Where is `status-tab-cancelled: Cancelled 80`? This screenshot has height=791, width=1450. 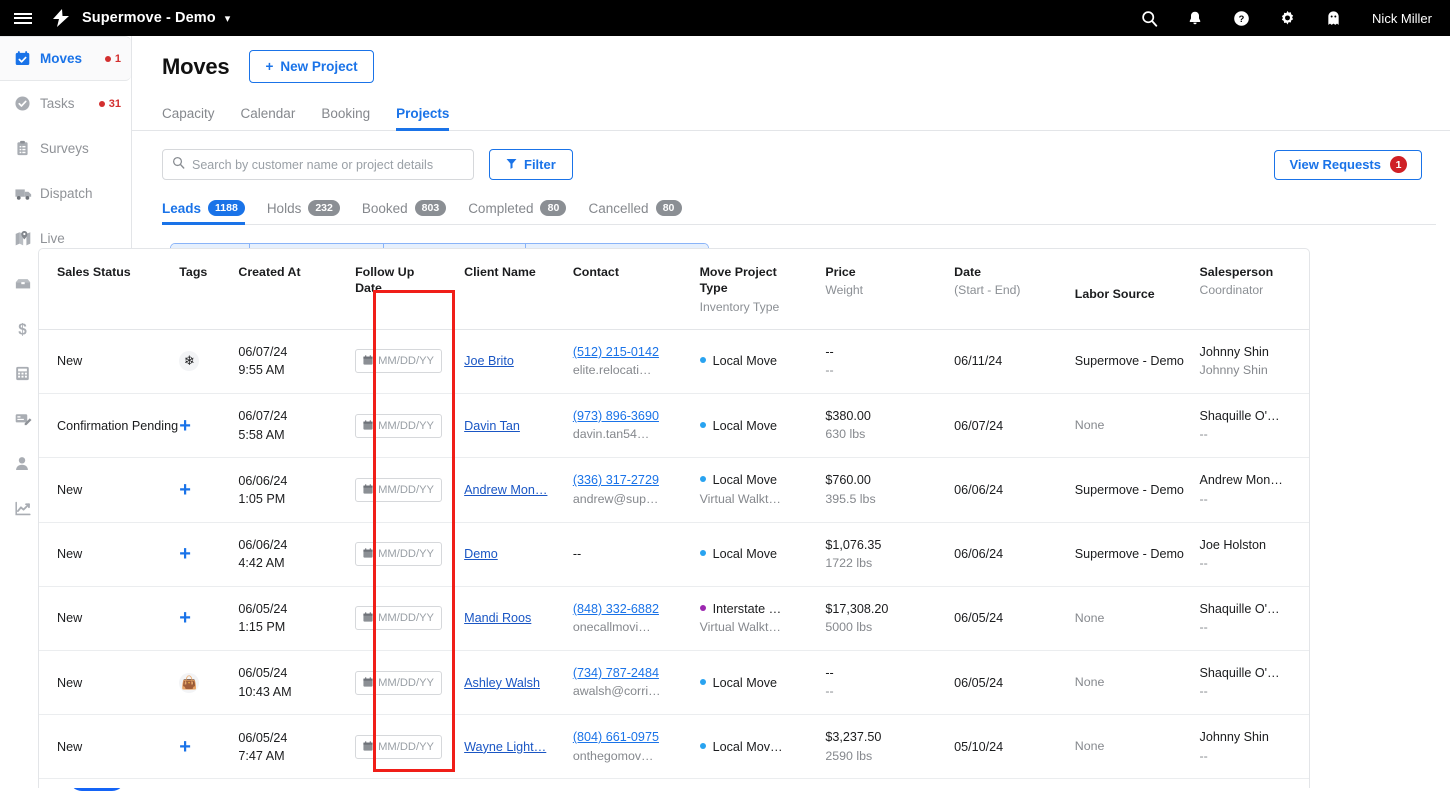
status-tab-cancelled: Cancelled 80 is located at coordinates (635, 212).